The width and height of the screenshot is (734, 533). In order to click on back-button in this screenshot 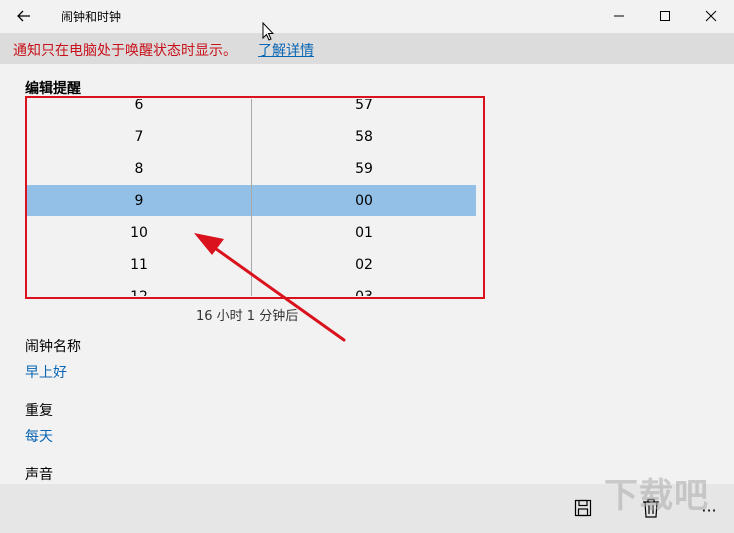, I will do `click(24, 16)`.